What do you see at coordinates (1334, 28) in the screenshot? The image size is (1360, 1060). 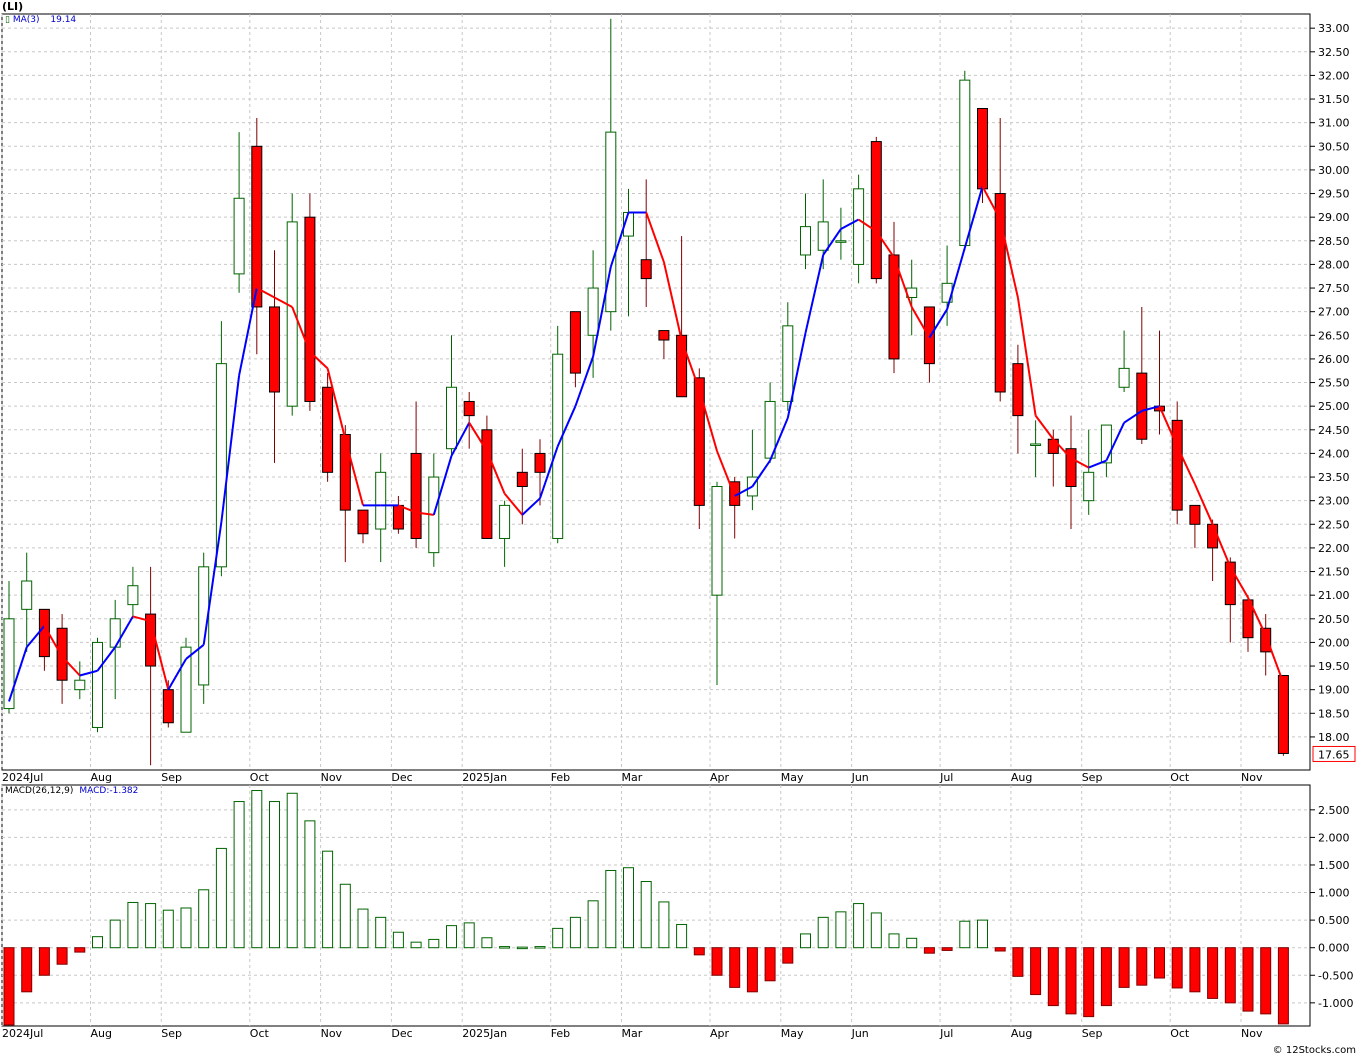 I see `price-tick-label: 33.00` at bounding box center [1334, 28].